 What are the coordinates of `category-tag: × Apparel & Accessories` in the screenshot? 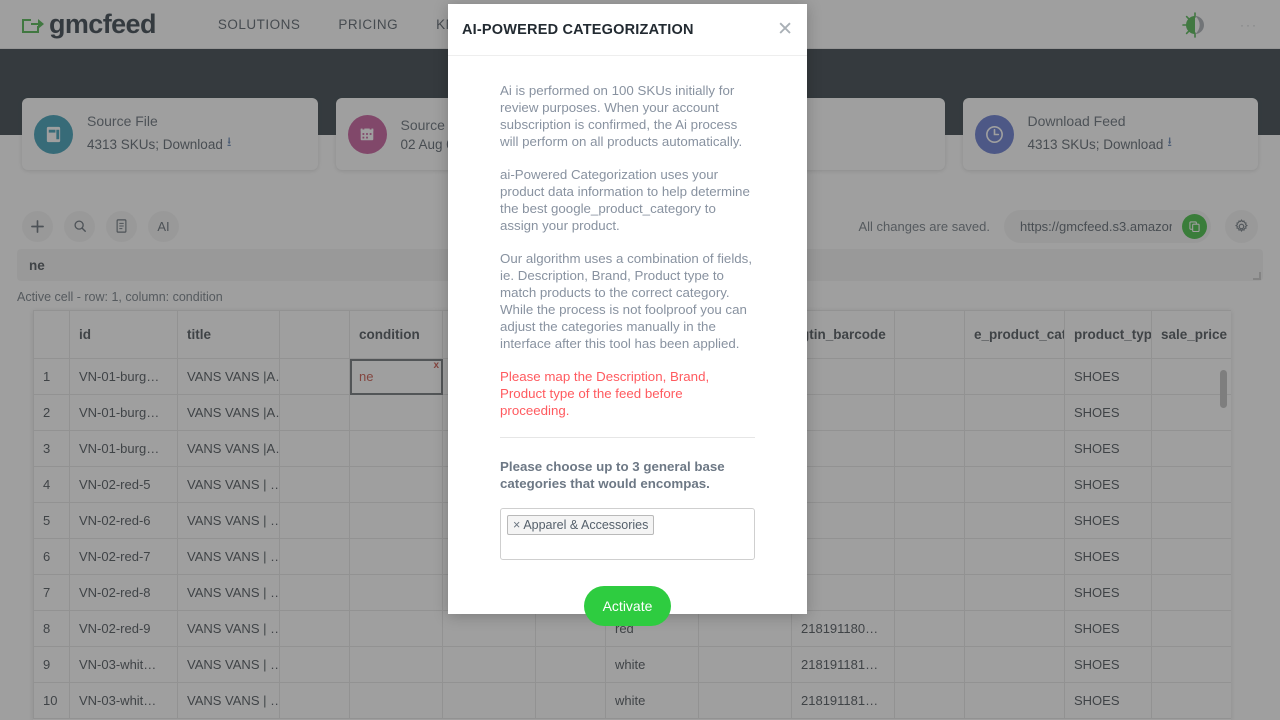 It's located at (581, 525).